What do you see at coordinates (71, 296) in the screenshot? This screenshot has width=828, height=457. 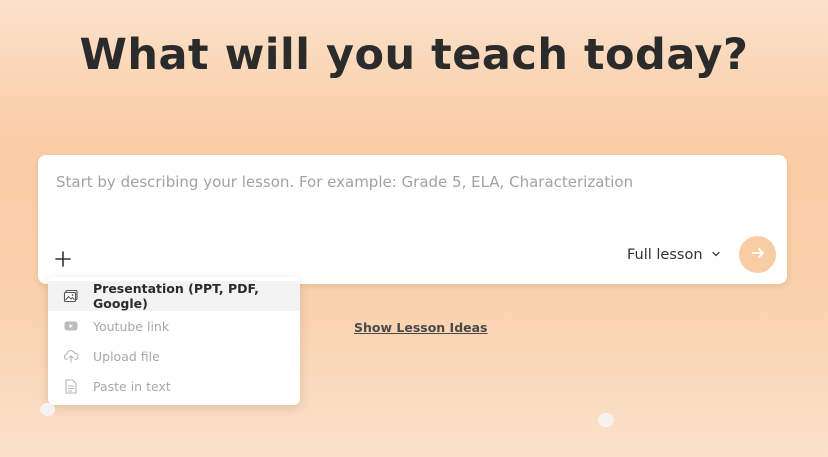 I see `image-icon` at bounding box center [71, 296].